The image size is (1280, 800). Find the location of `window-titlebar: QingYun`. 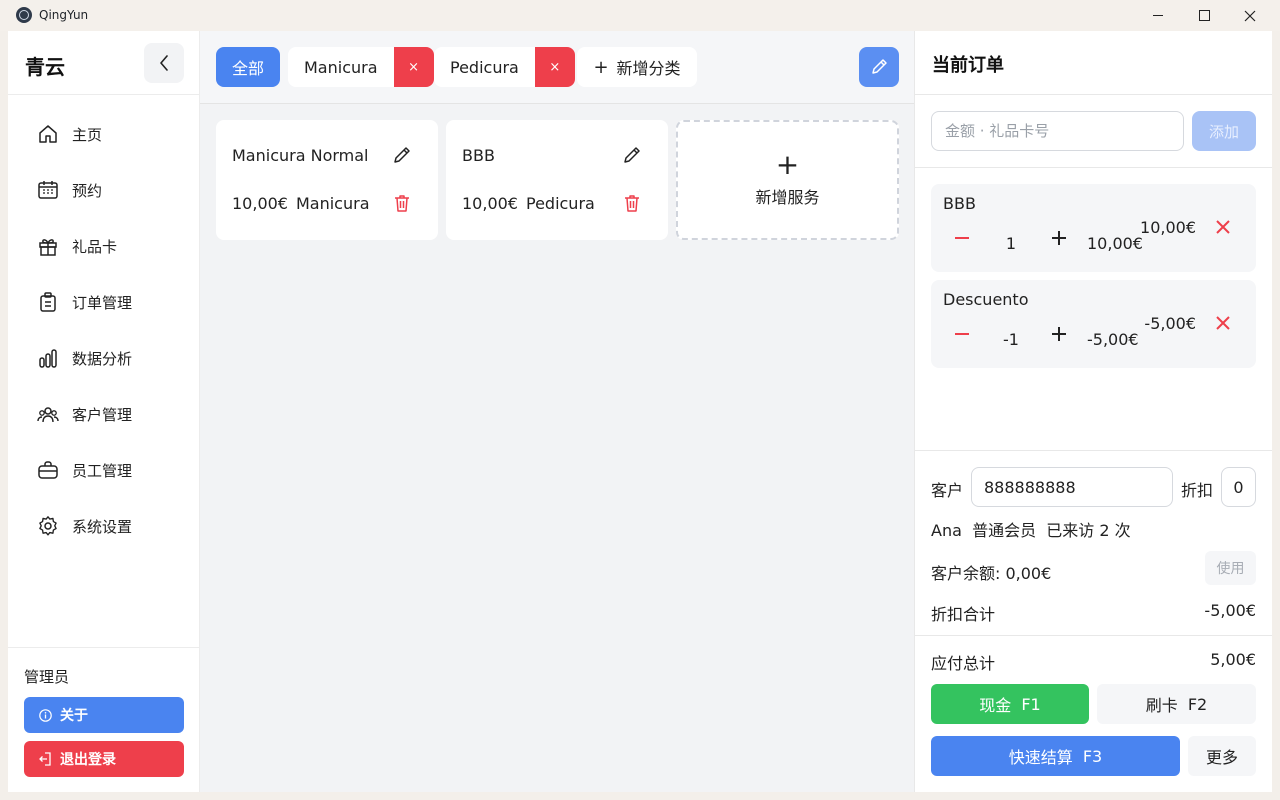

window-titlebar: QingYun is located at coordinates (640, 15).